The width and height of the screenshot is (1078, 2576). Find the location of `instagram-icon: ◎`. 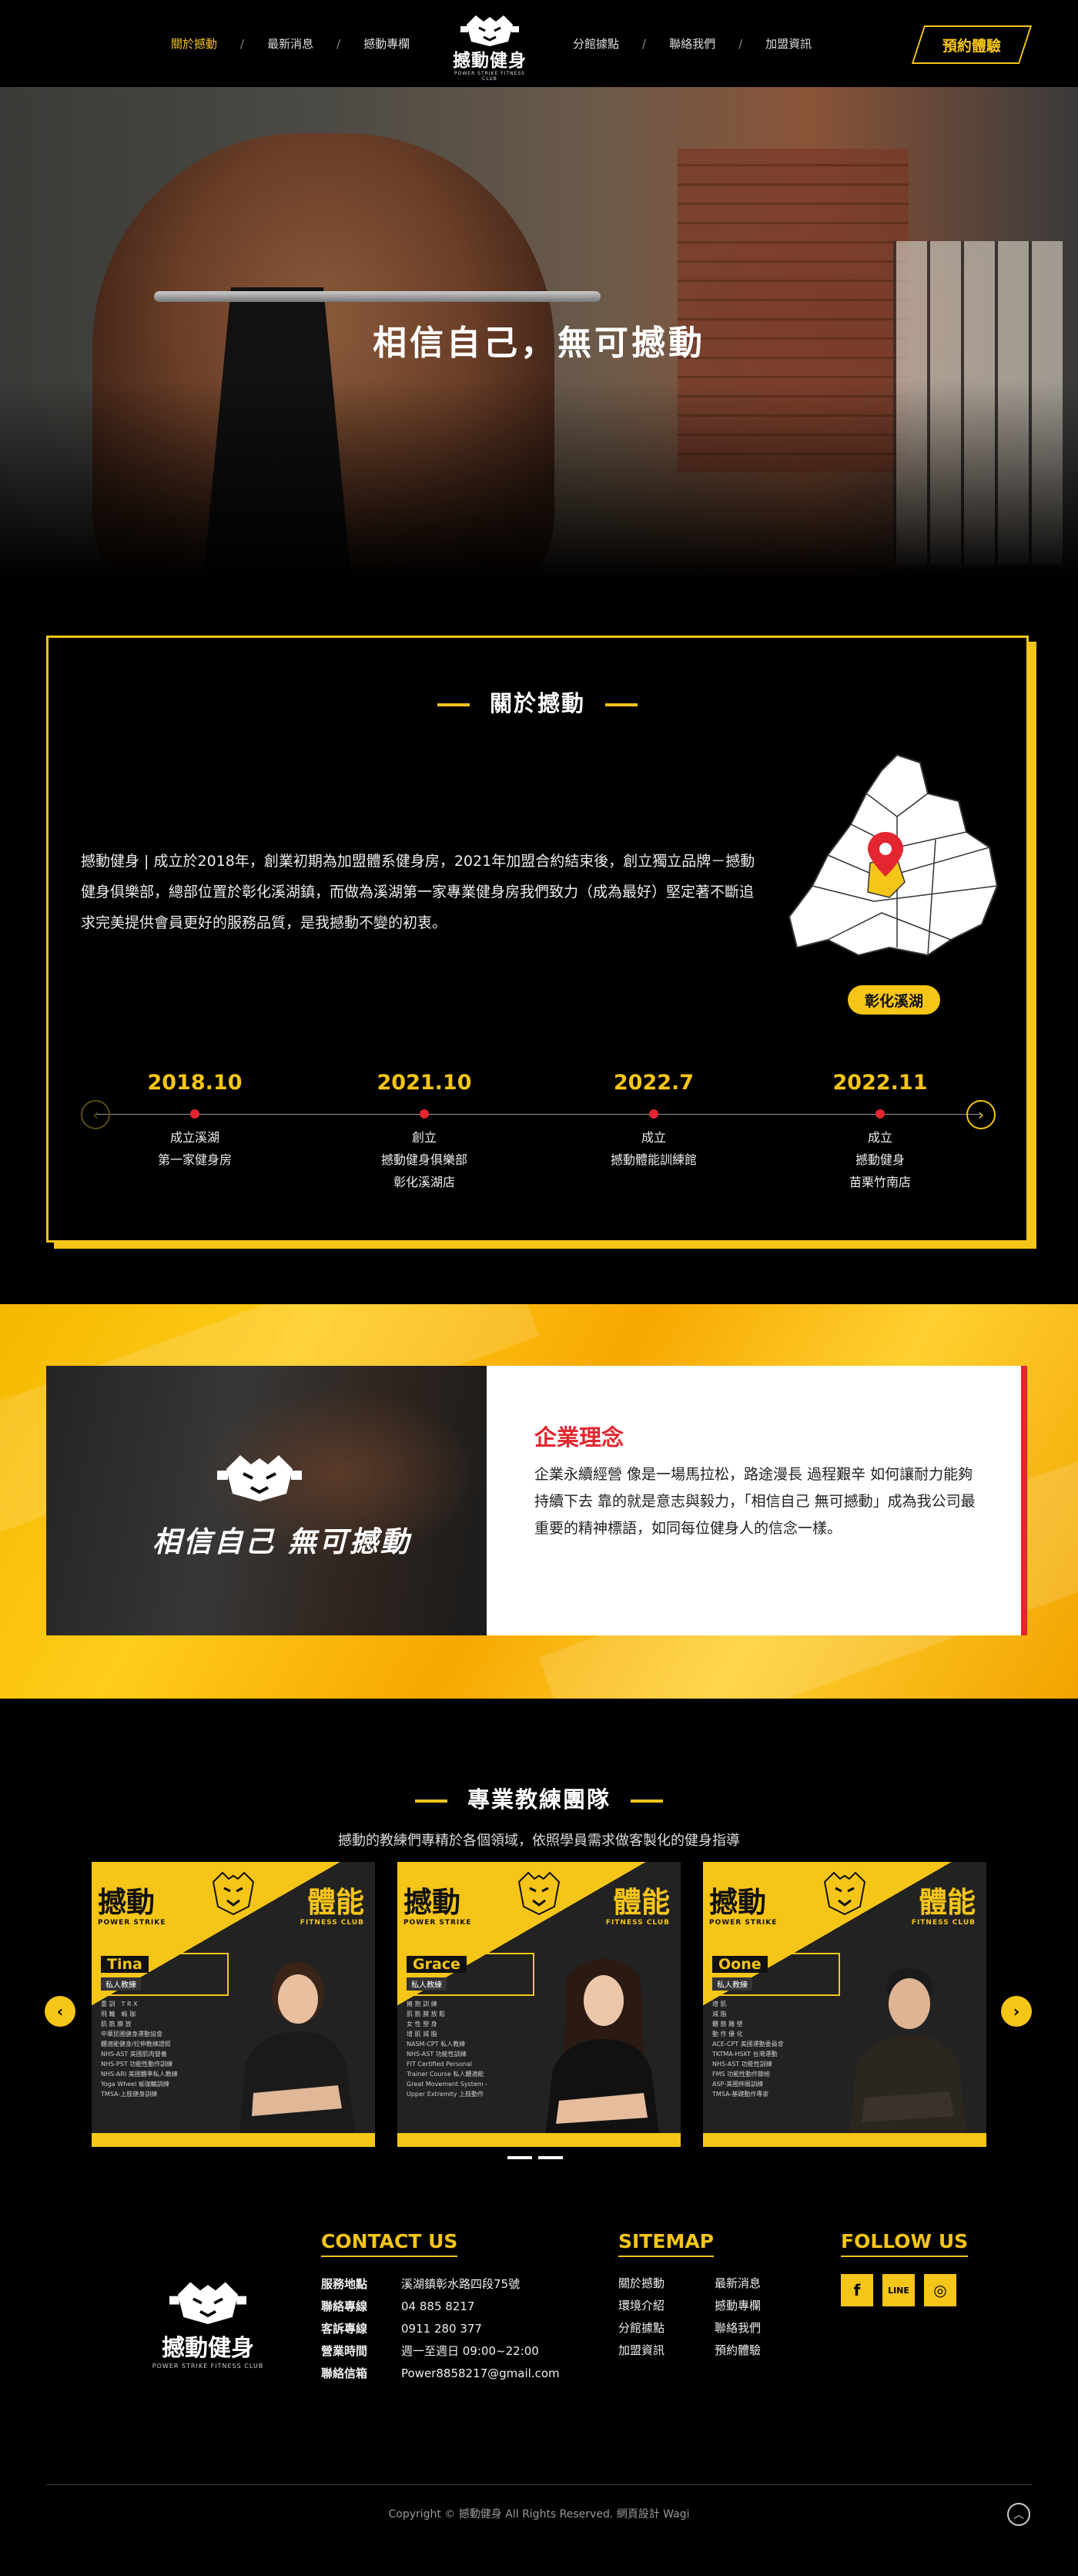

instagram-icon: ◎ is located at coordinates (940, 2290).